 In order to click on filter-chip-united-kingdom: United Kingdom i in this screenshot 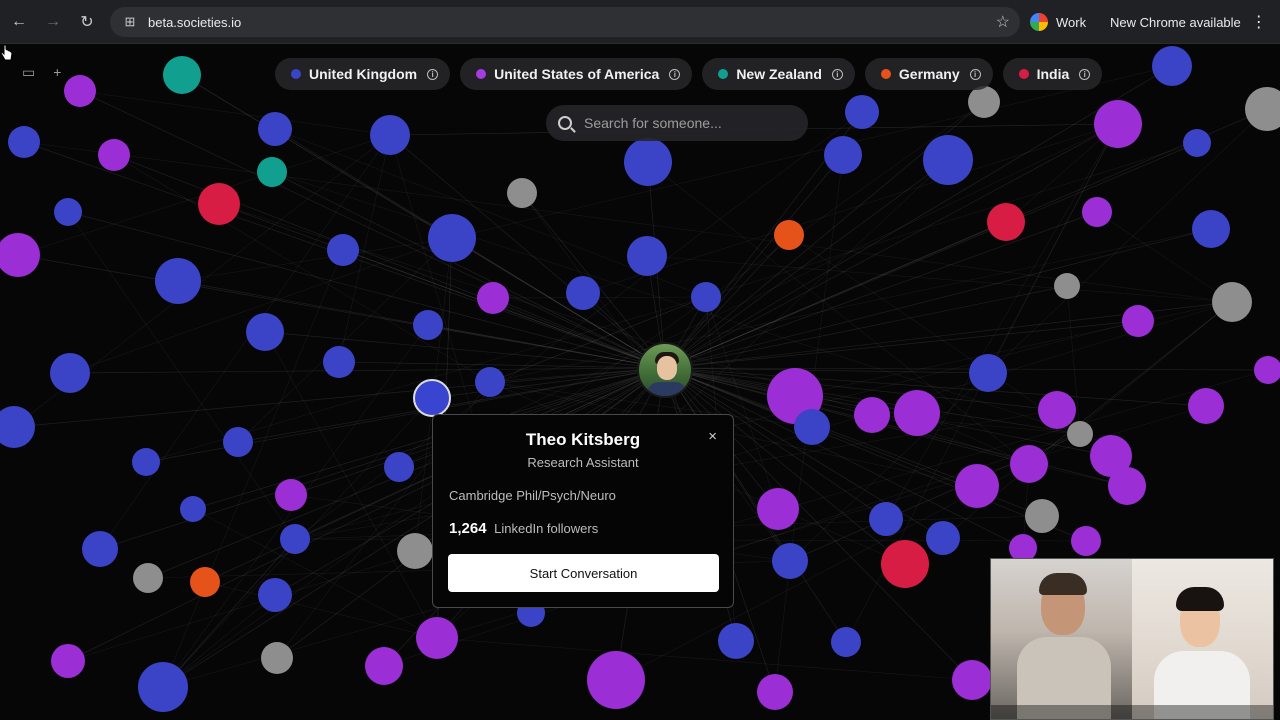, I will do `click(363, 74)`.